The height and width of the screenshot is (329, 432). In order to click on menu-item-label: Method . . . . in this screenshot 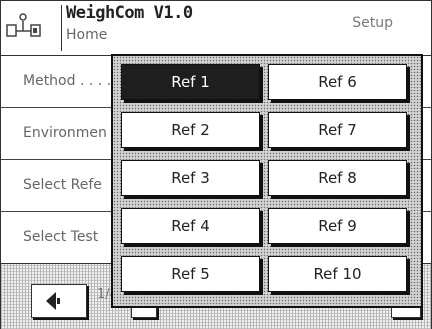, I will do `click(67, 81)`.